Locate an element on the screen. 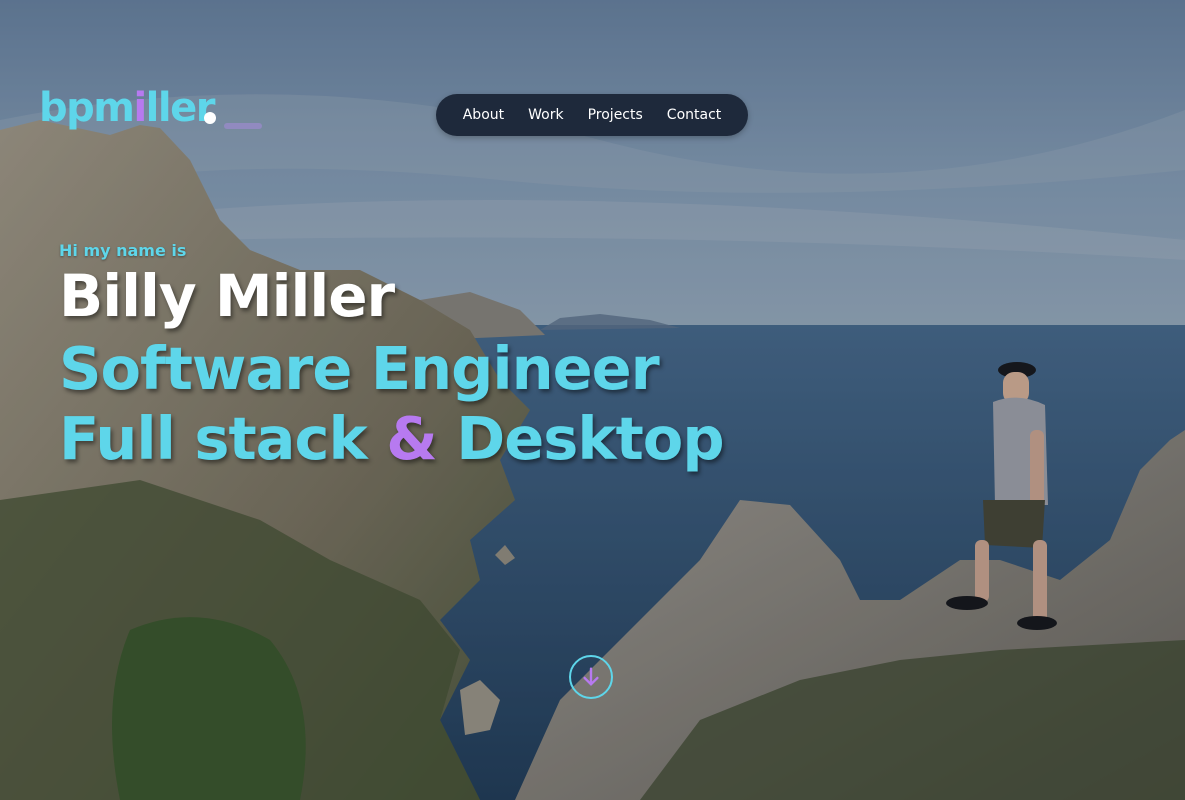 The width and height of the screenshot is (1185, 800). hero-stack-part1: Full stack is located at coordinates (223, 438).